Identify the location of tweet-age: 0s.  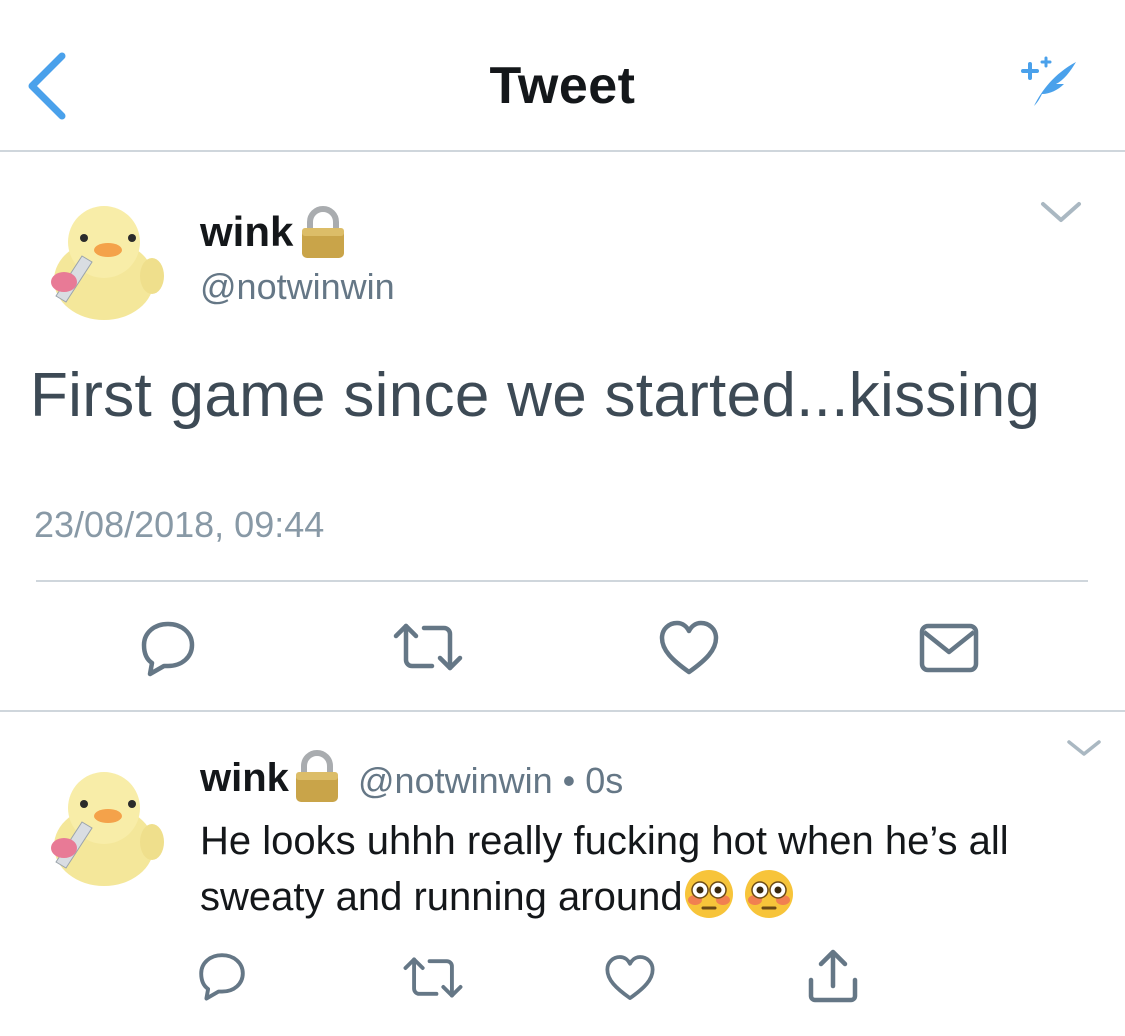
(604, 780).